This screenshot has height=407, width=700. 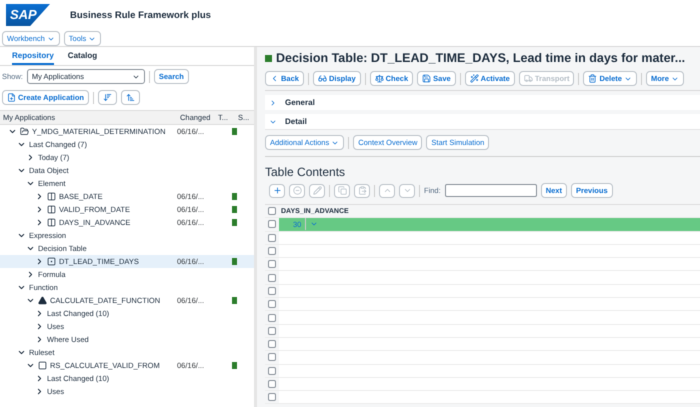 What do you see at coordinates (528, 78) in the screenshot?
I see `truck-icon` at bounding box center [528, 78].